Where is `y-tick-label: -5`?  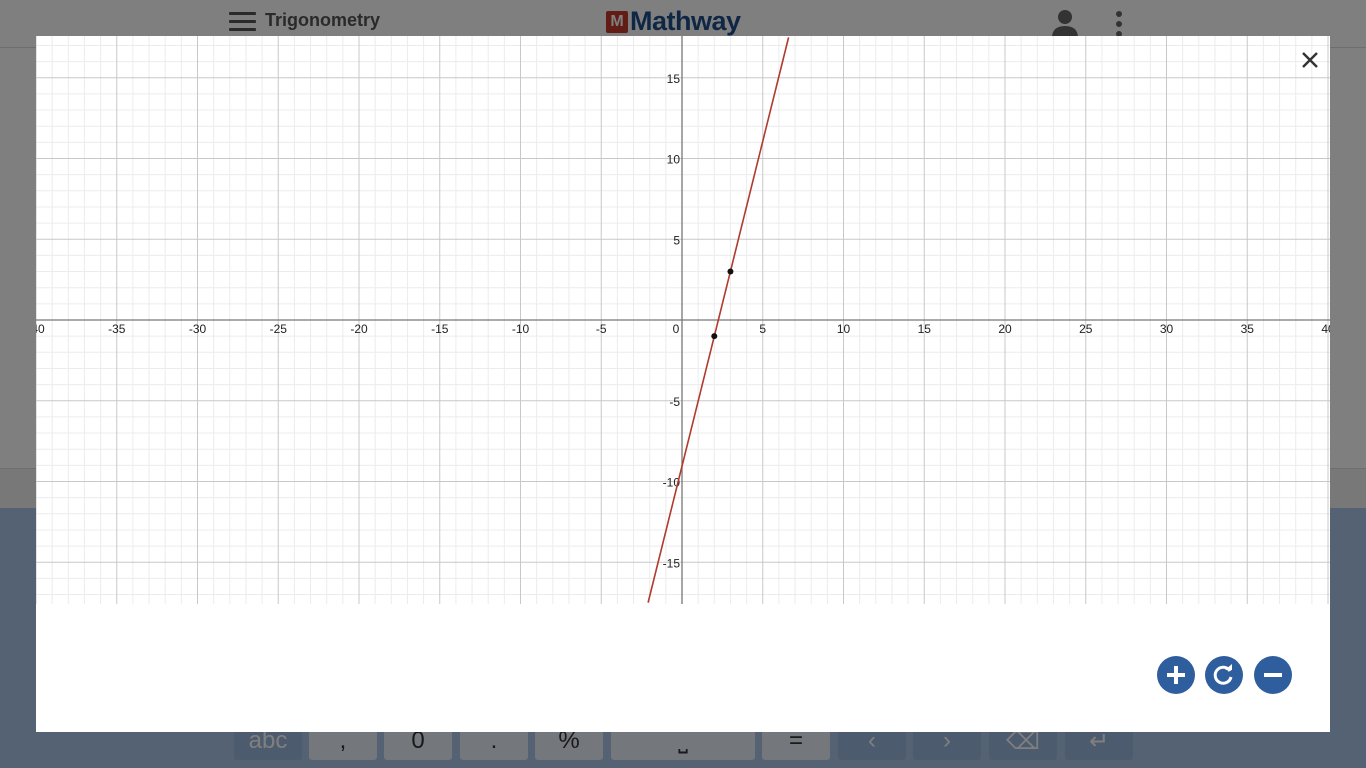
y-tick-label: -5 is located at coordinates (674, 402).